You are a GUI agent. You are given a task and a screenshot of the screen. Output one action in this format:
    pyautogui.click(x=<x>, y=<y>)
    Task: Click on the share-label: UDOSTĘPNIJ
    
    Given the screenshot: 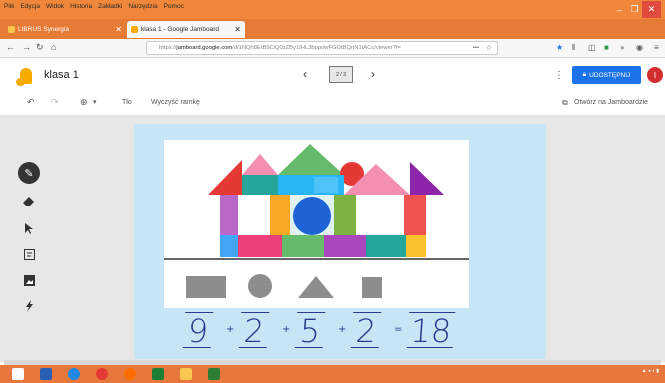 What is the action you would take?
    pyautogui.click(x=610, y=75)
    